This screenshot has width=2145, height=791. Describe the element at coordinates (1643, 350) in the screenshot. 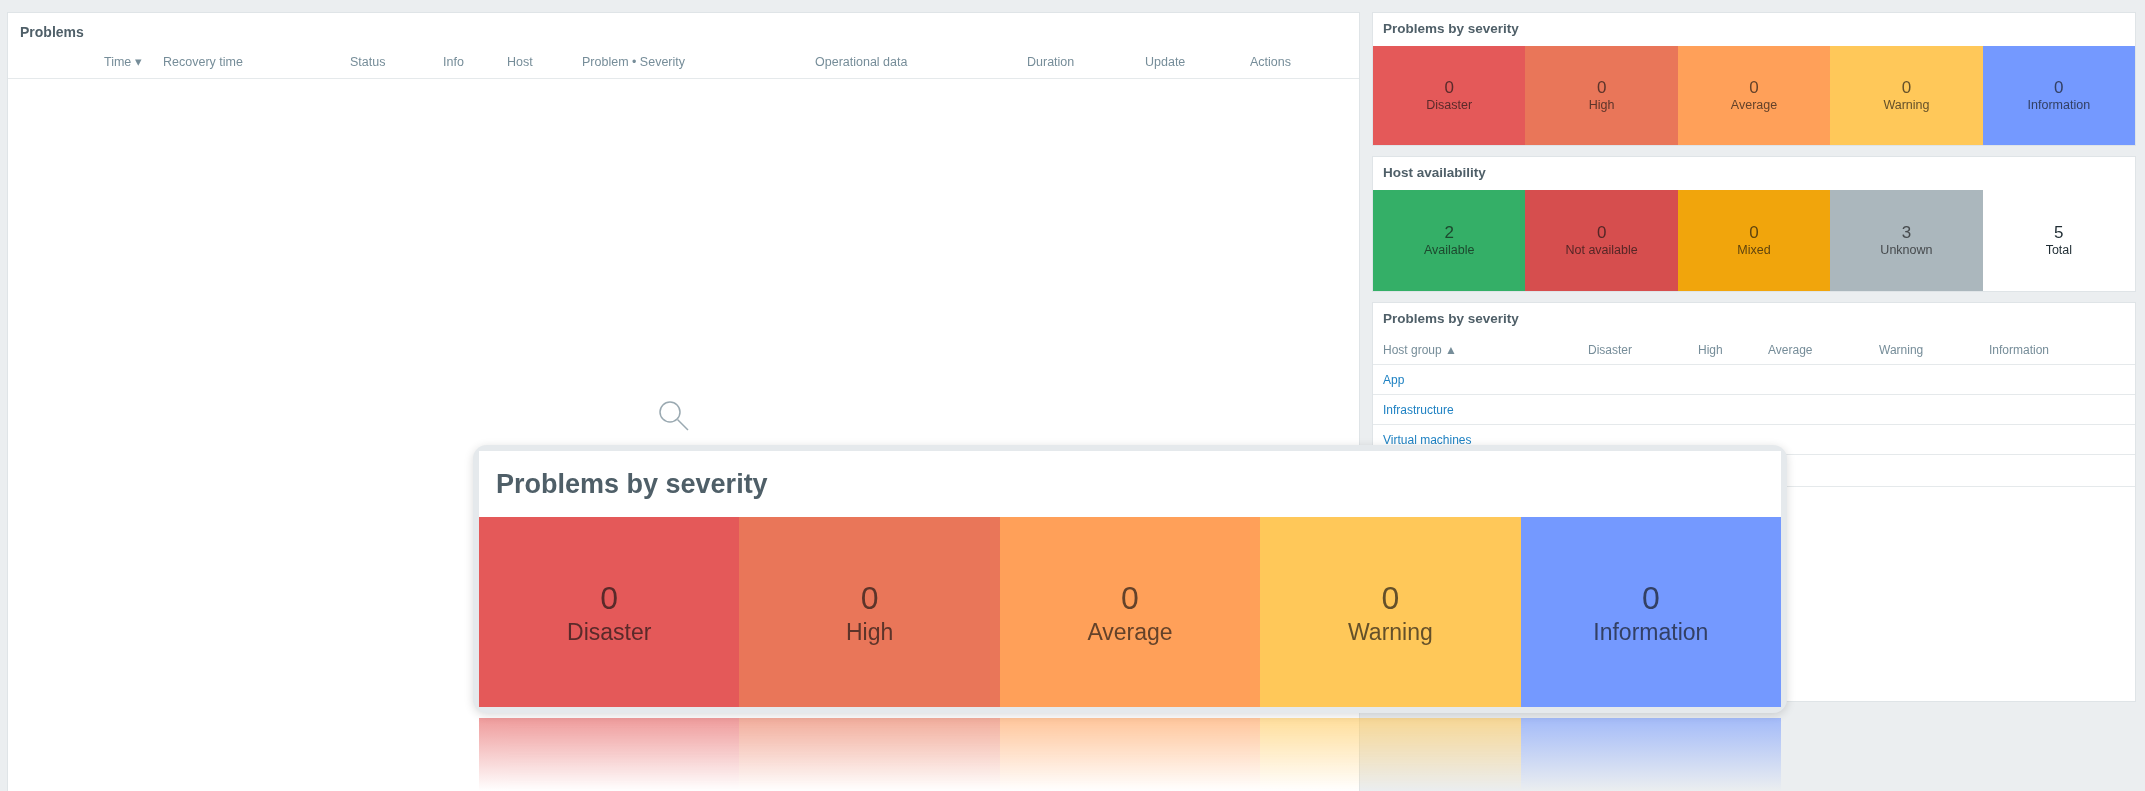

I see `column-header: Disaster` at that location.